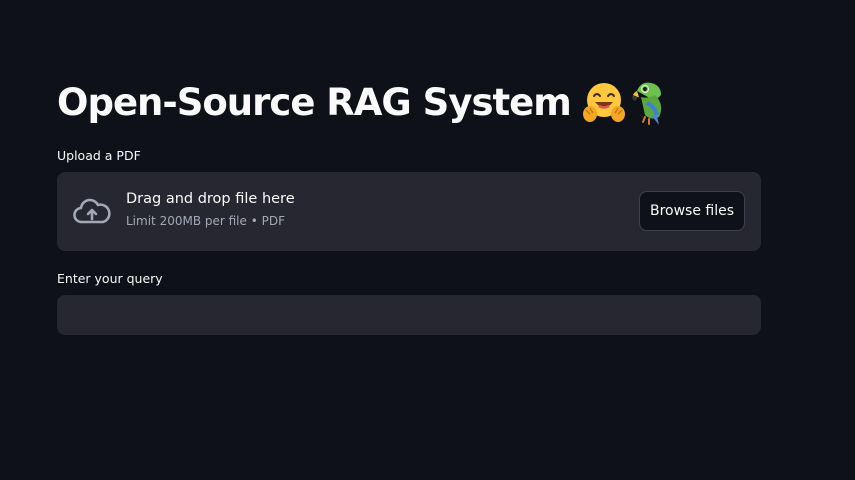  What do you see at coordinates (603, 102) in the screenshot?
I see `hugging-face-emoji-icon` at bounding box center [603, 102].